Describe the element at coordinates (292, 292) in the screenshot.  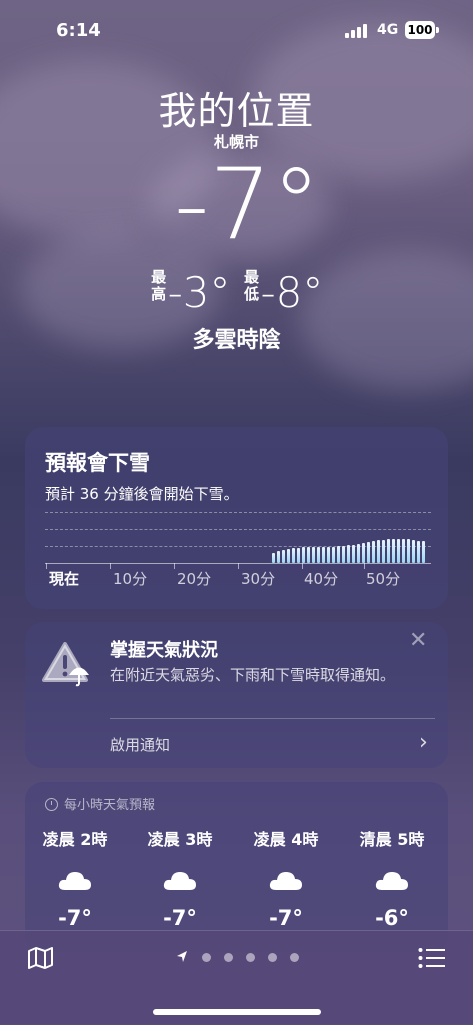
I see `low-temp: -8°` at that location.